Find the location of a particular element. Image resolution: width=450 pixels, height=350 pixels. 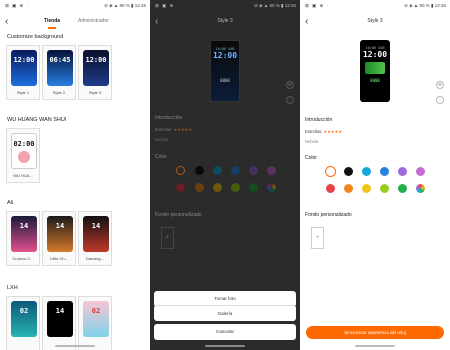

sync-button: Sincronizar apariencia del reloj is located at coordinates (375, 332).